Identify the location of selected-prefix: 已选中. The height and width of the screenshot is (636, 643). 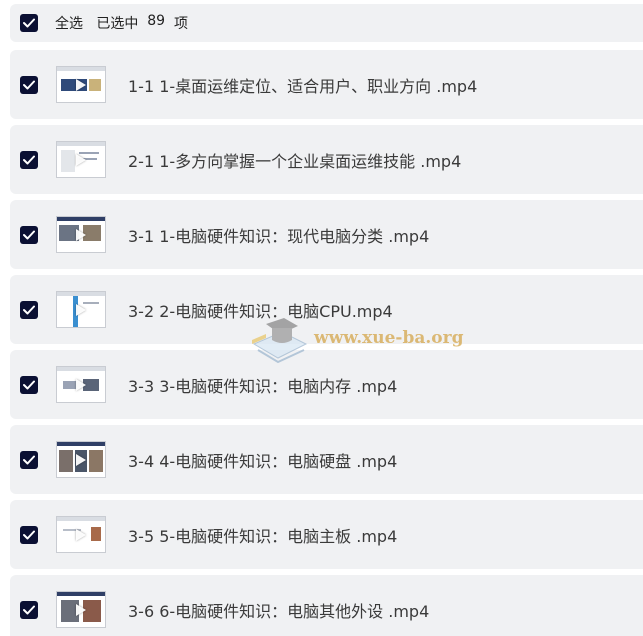
(117, 24).